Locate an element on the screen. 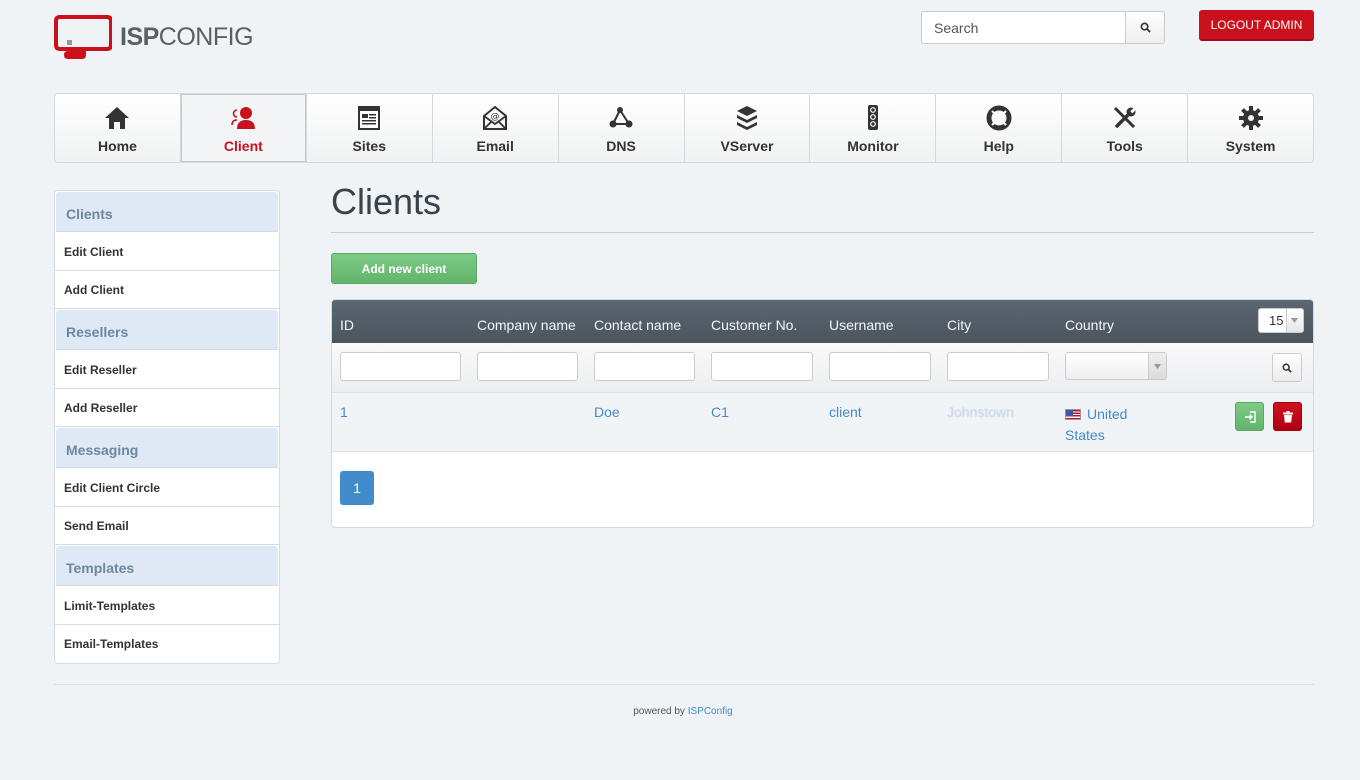  logout-button: LOGOUT ADMIN is located at coordinates (1256, 25).